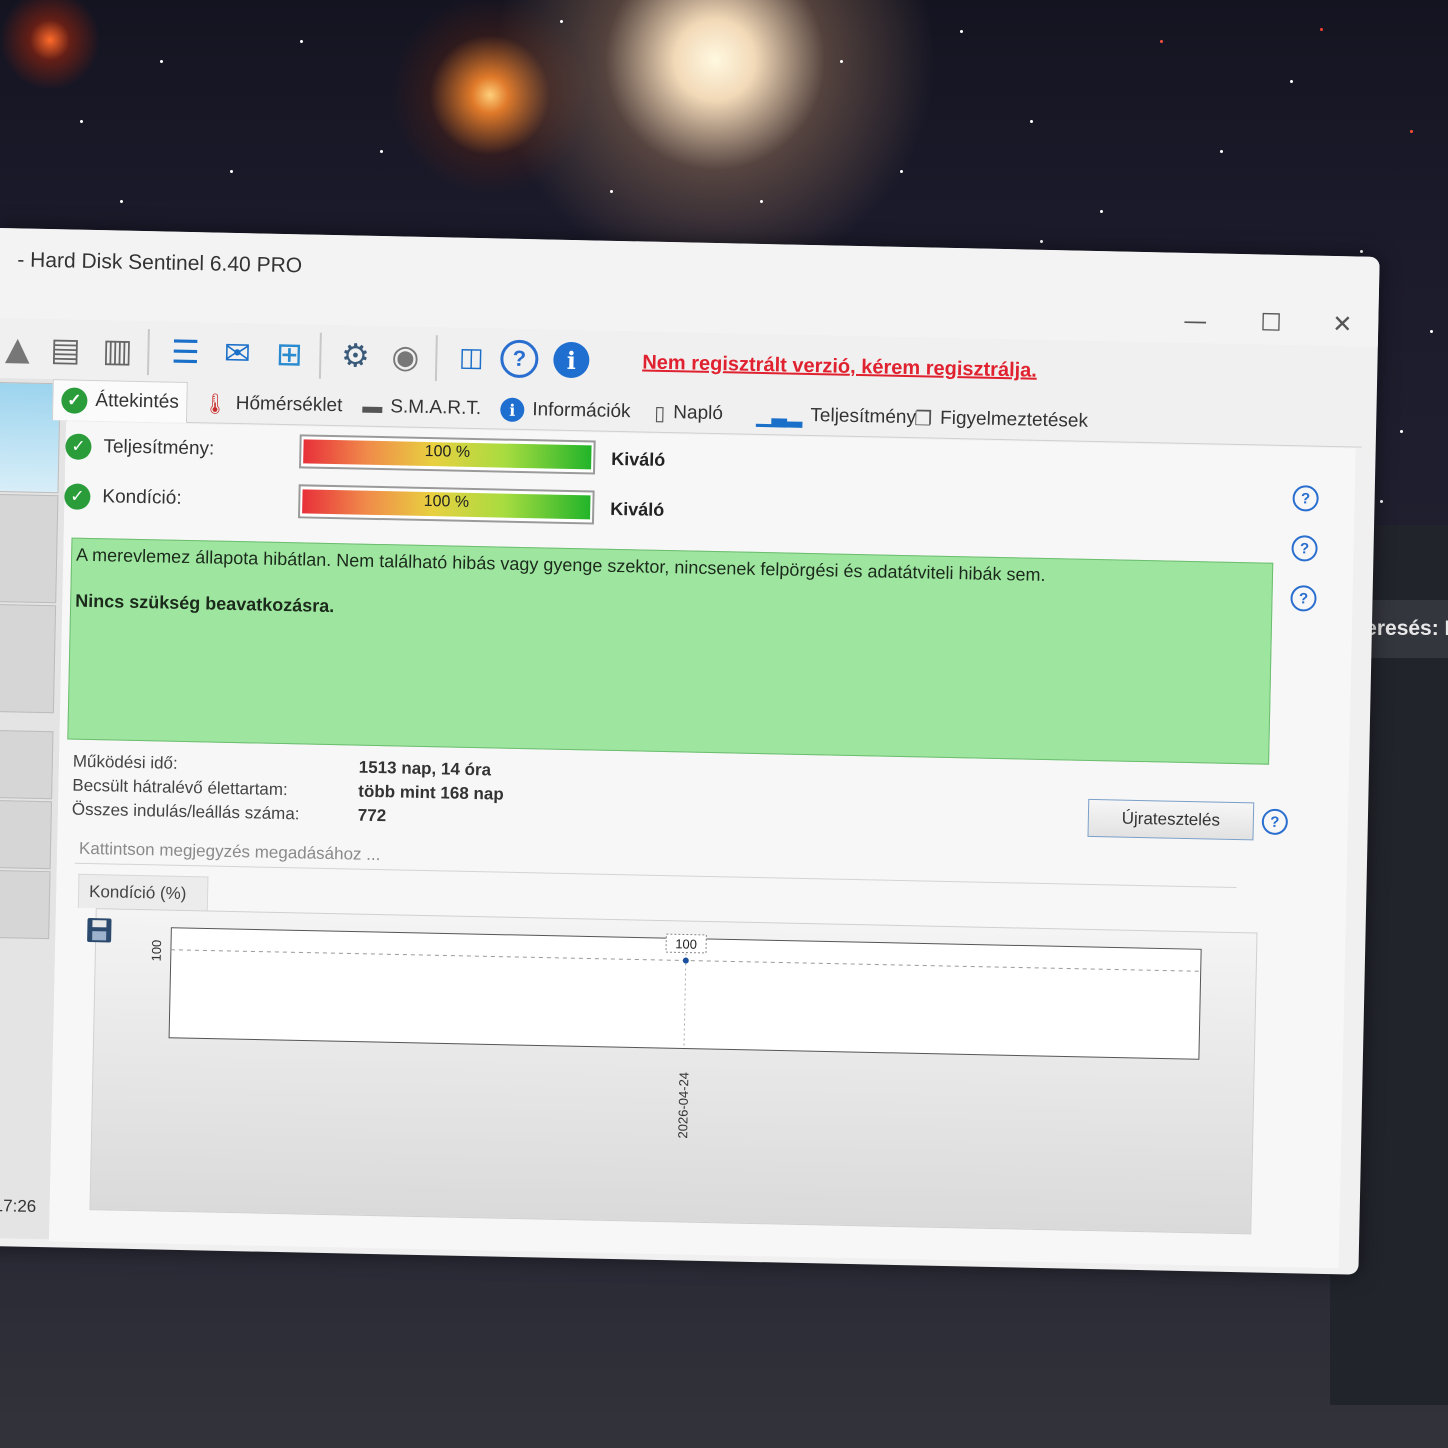 The image size is (1448, 1448). Describe the element at coordinates (289, 354) in the screenshot. I see `network-icon: ⊞` at that location.